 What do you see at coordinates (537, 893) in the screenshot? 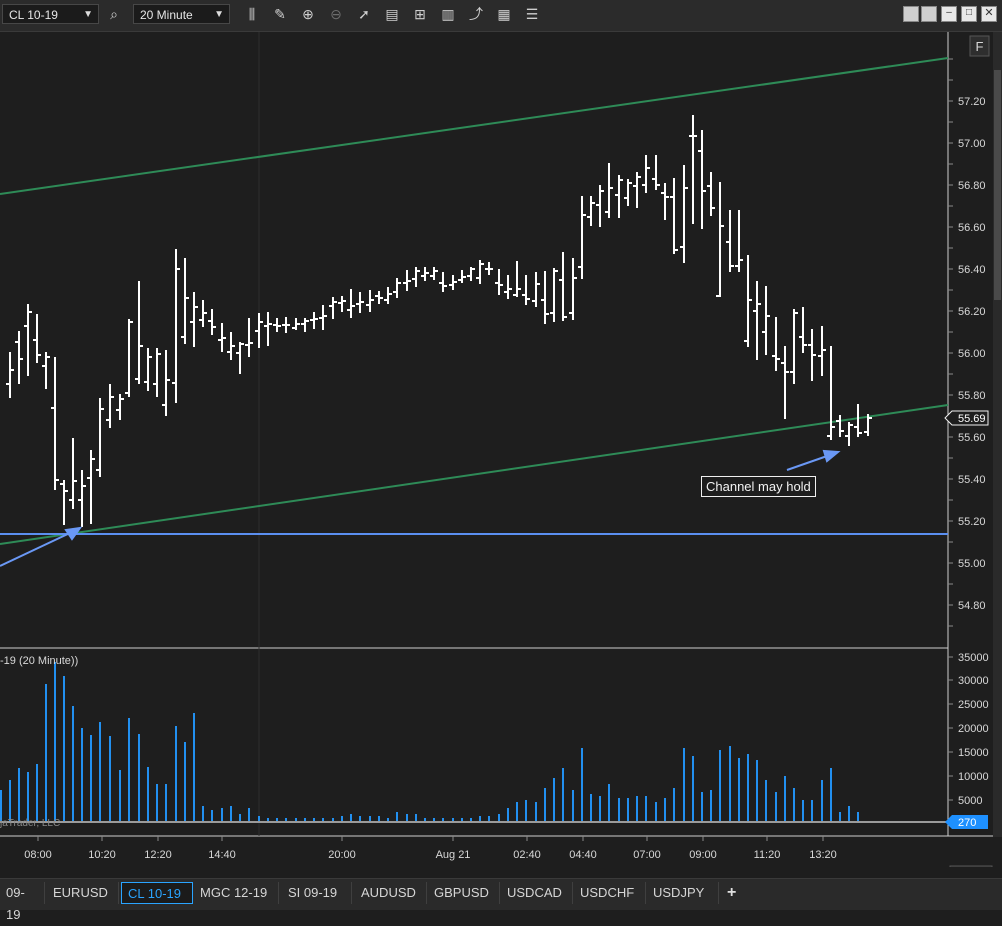
I see `tab-usdcad: USDCAD` at bounding box center [537, 893].